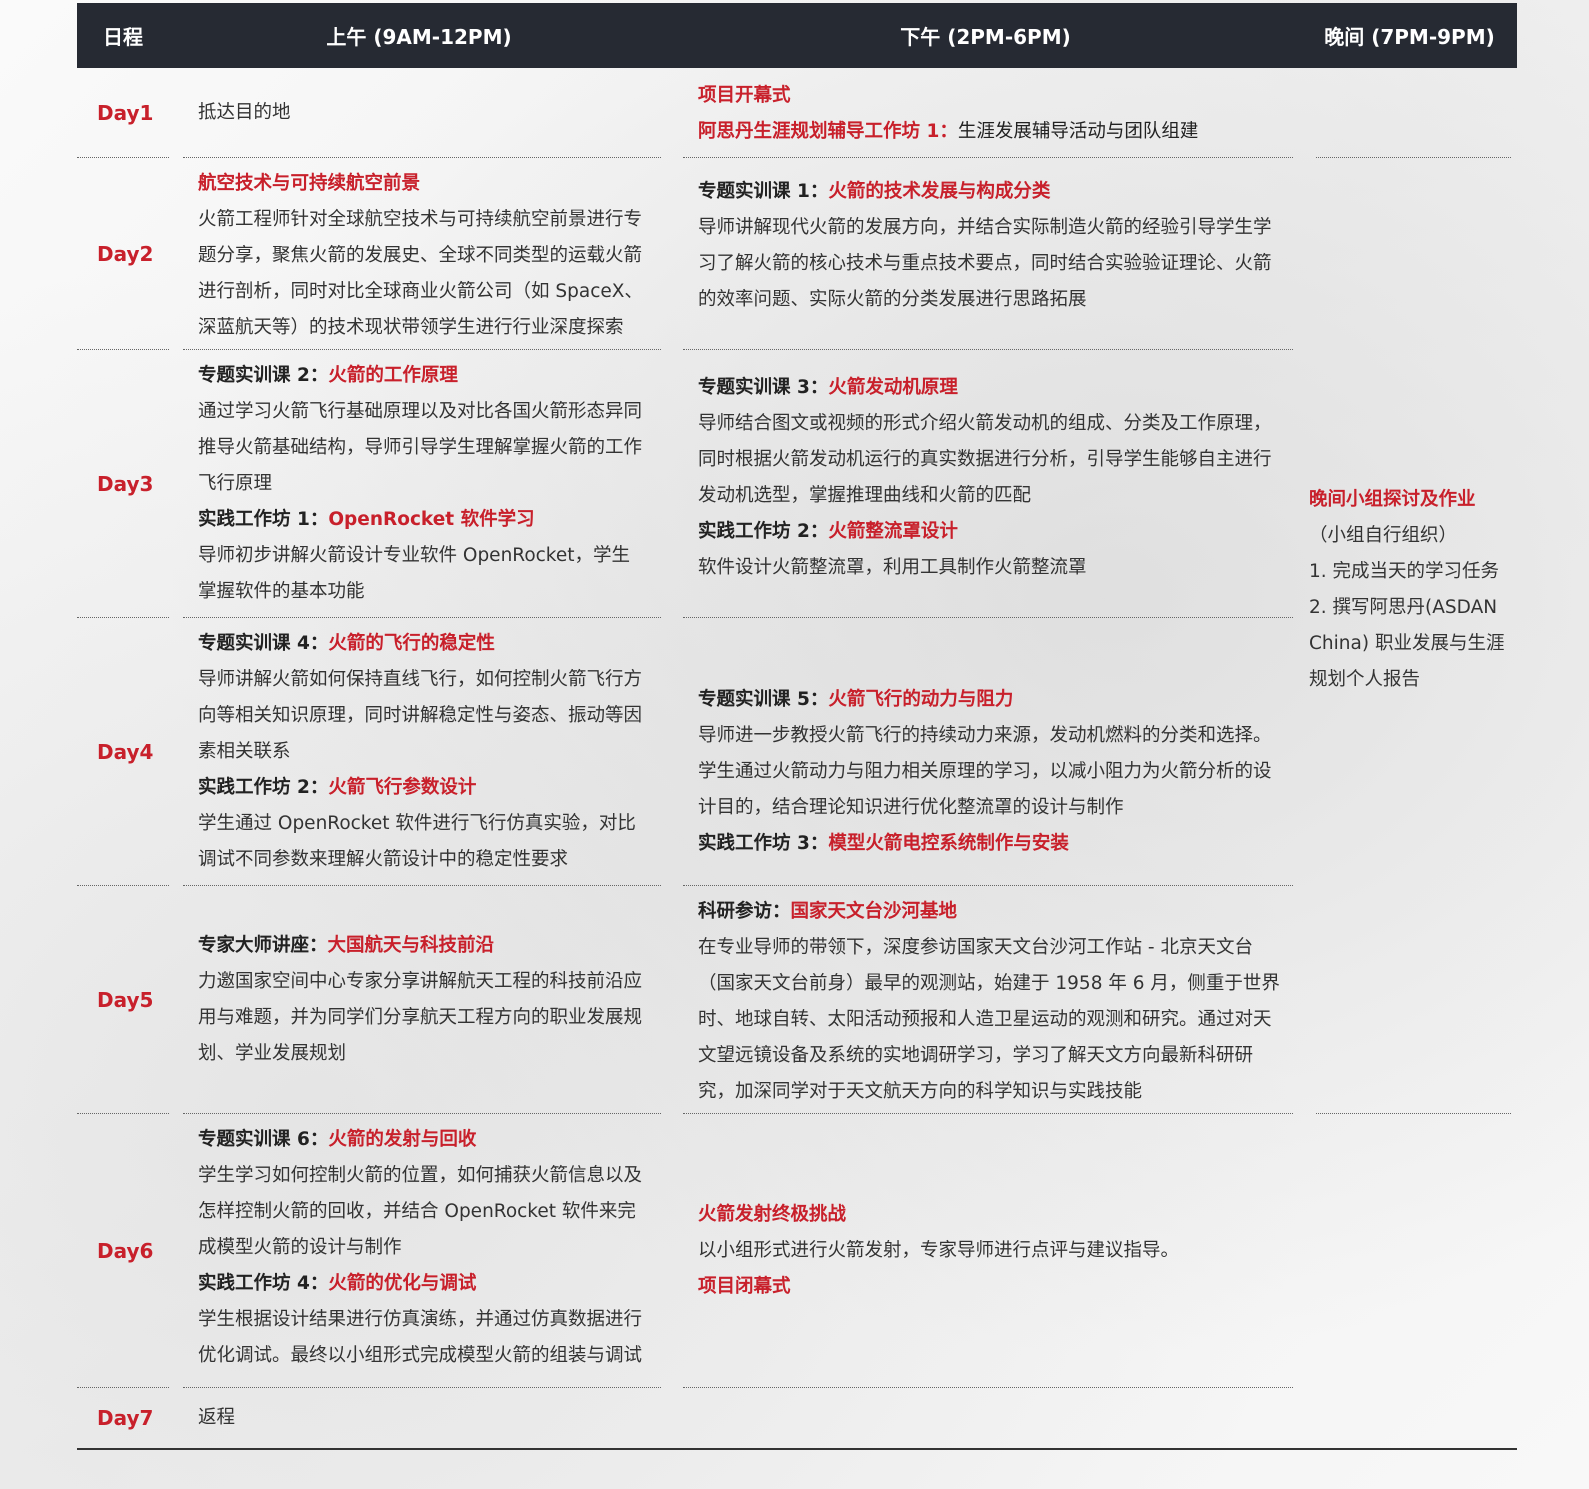 This screenshot has width=1589, height=1489. Describe the element at coordinates (263, 945) in the screenshot. I see `am-heading-label: 专家大师讲座：` at that location.